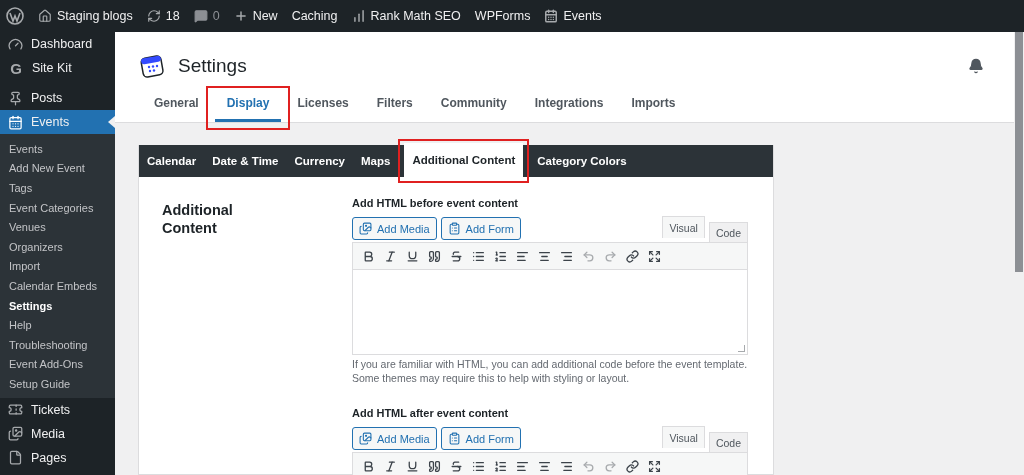 The width and height of the screenshot is (1024, 475). What do you see at coordinates (57, 344) in the screenshot?
I see `submenu-item: Troubleshooting` at bounding box center [57, 344].